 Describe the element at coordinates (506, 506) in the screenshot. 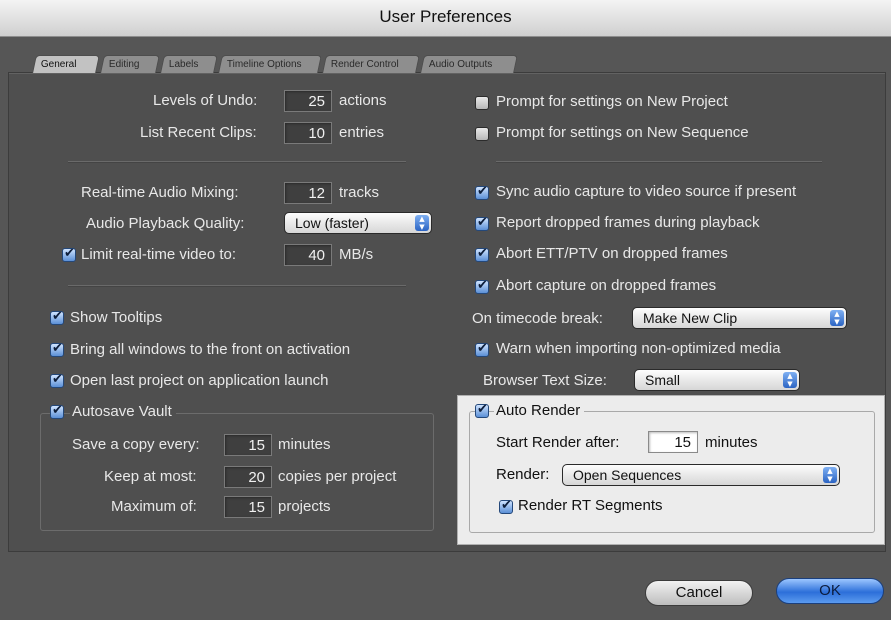

I see `render-rt-segments-checkbox` at that location.